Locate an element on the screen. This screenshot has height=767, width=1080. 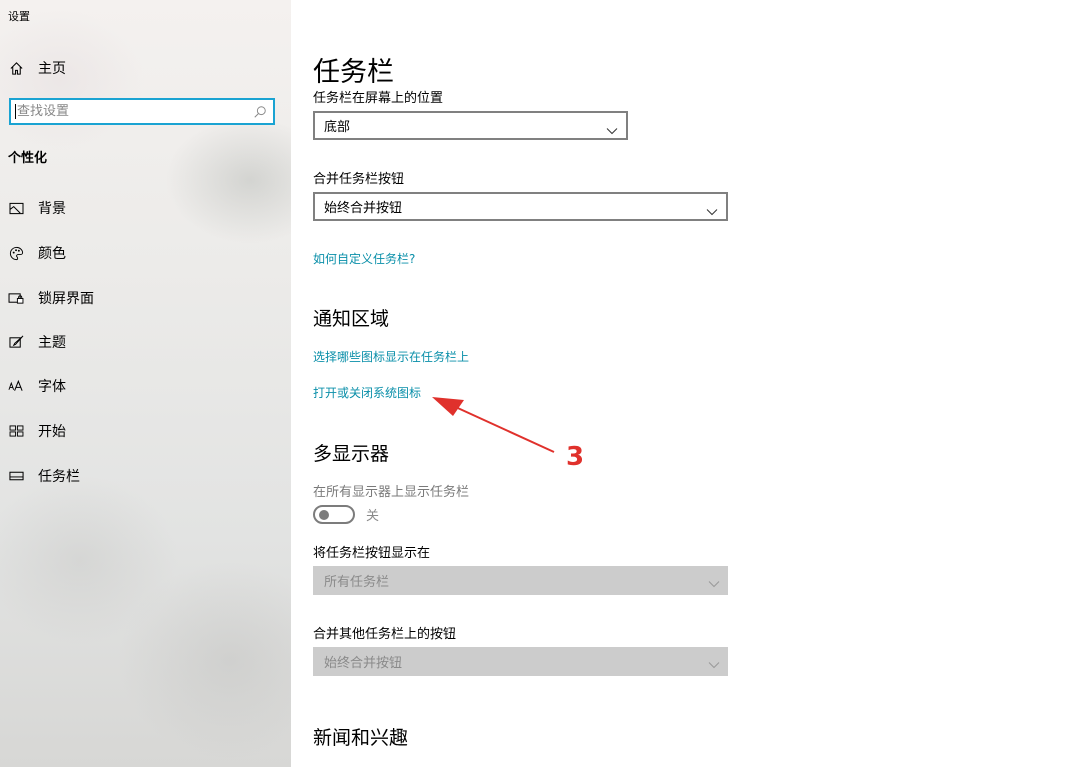
sidebar-item-label: 主页 is located at coordinates (52, 69).